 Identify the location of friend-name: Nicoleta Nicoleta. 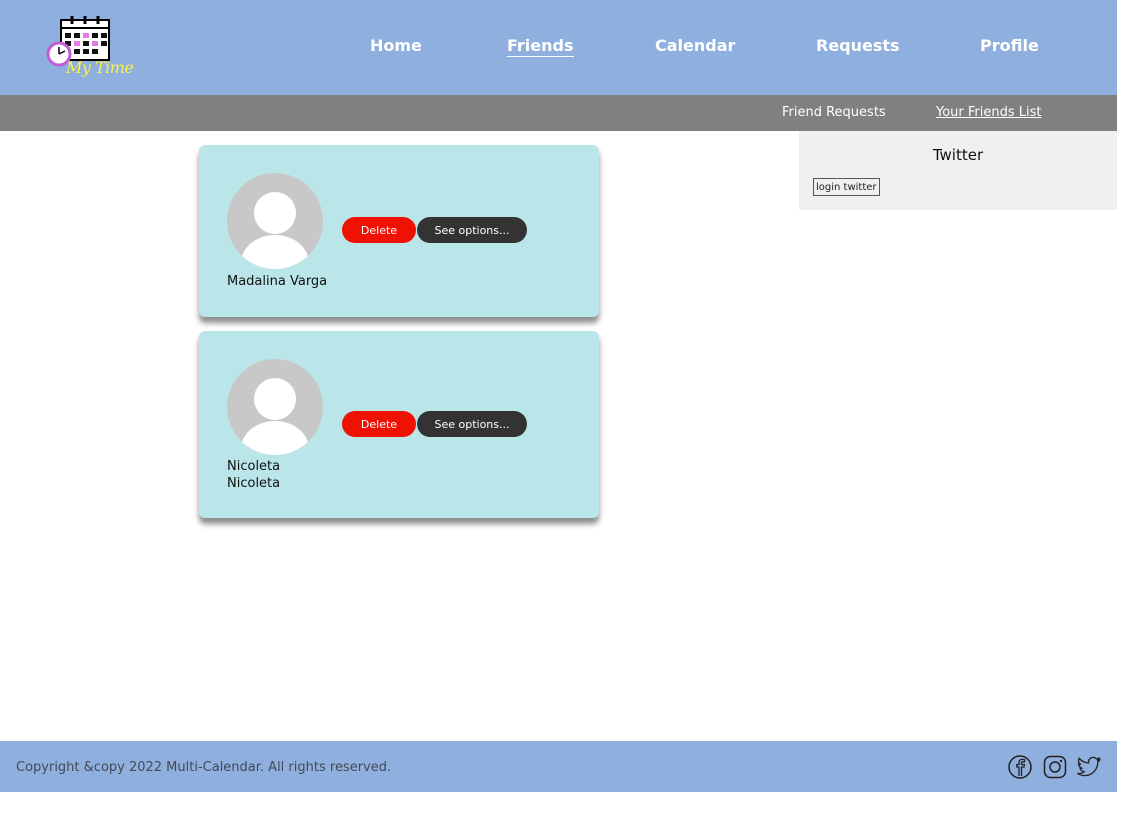
(254, 475).